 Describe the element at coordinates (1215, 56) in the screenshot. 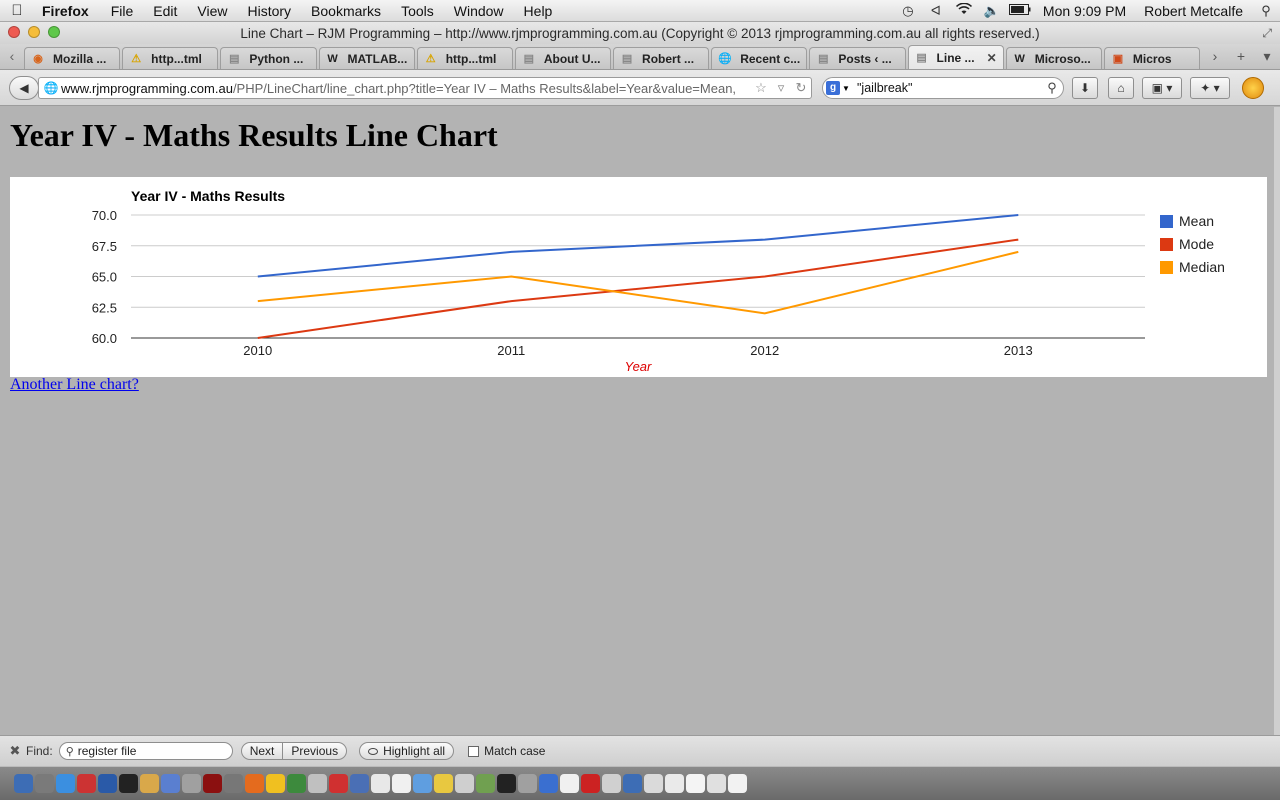

I see `tab-scroll-right-icon: ›` at that location.